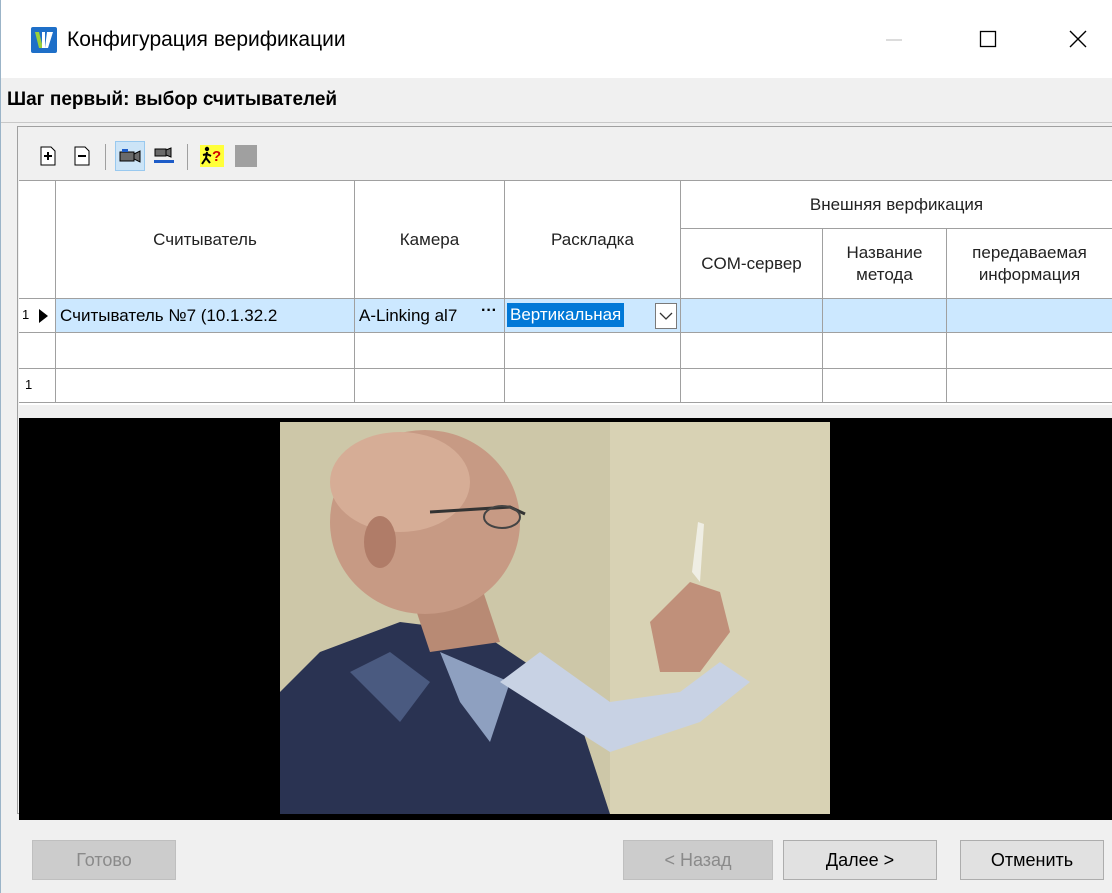  What do you see at coordinates (408, 315) in the screenshot?
I see `camera-value: A-Linking al7` at bounding box center [408, 315].